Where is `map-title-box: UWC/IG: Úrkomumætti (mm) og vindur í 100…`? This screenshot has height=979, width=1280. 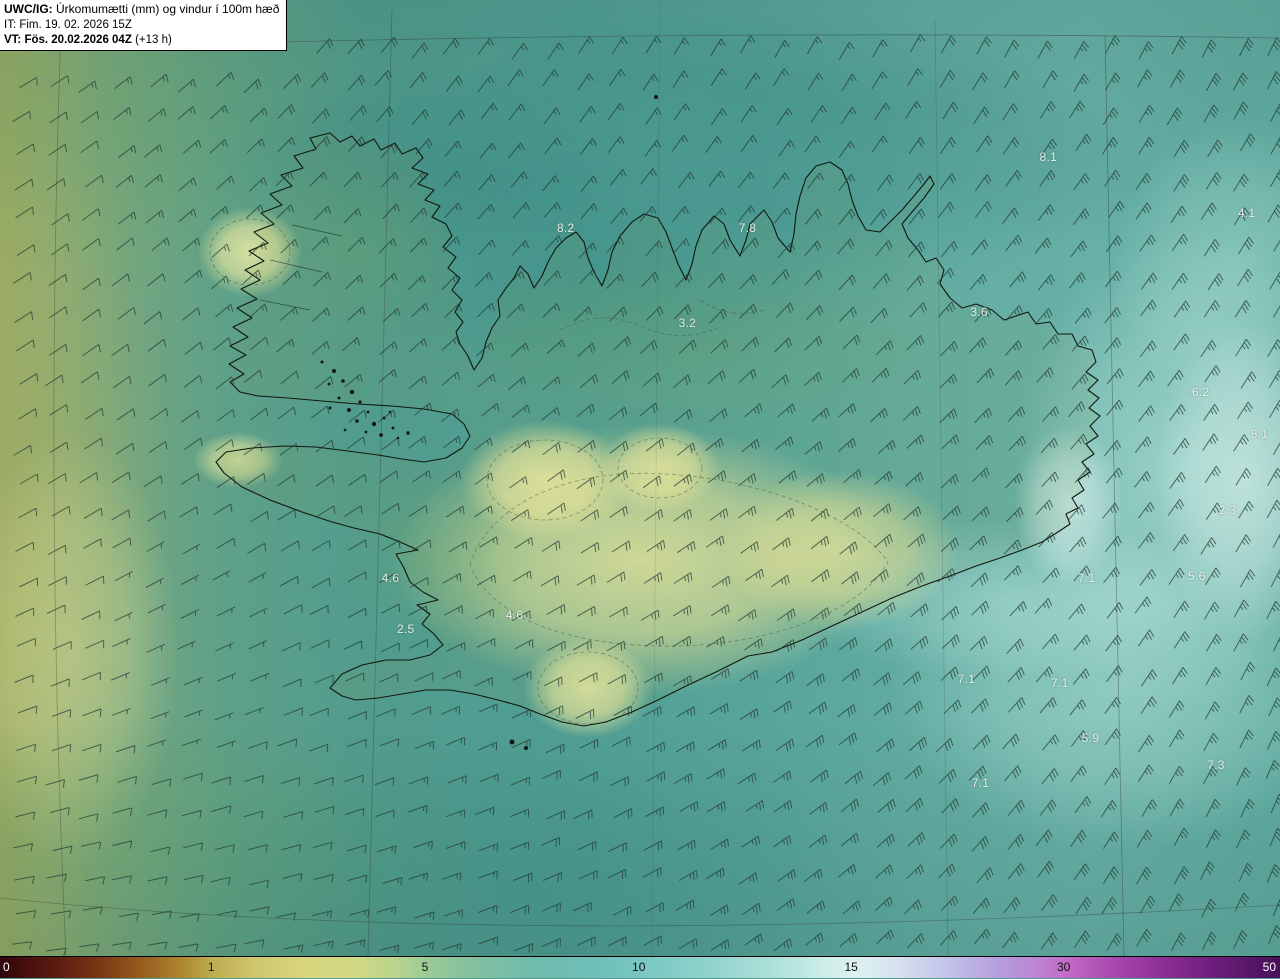 map-title-box: UWC/IG: Úrkomumætti (mm) og vindur í 100… is located at coordinates (144, 26).